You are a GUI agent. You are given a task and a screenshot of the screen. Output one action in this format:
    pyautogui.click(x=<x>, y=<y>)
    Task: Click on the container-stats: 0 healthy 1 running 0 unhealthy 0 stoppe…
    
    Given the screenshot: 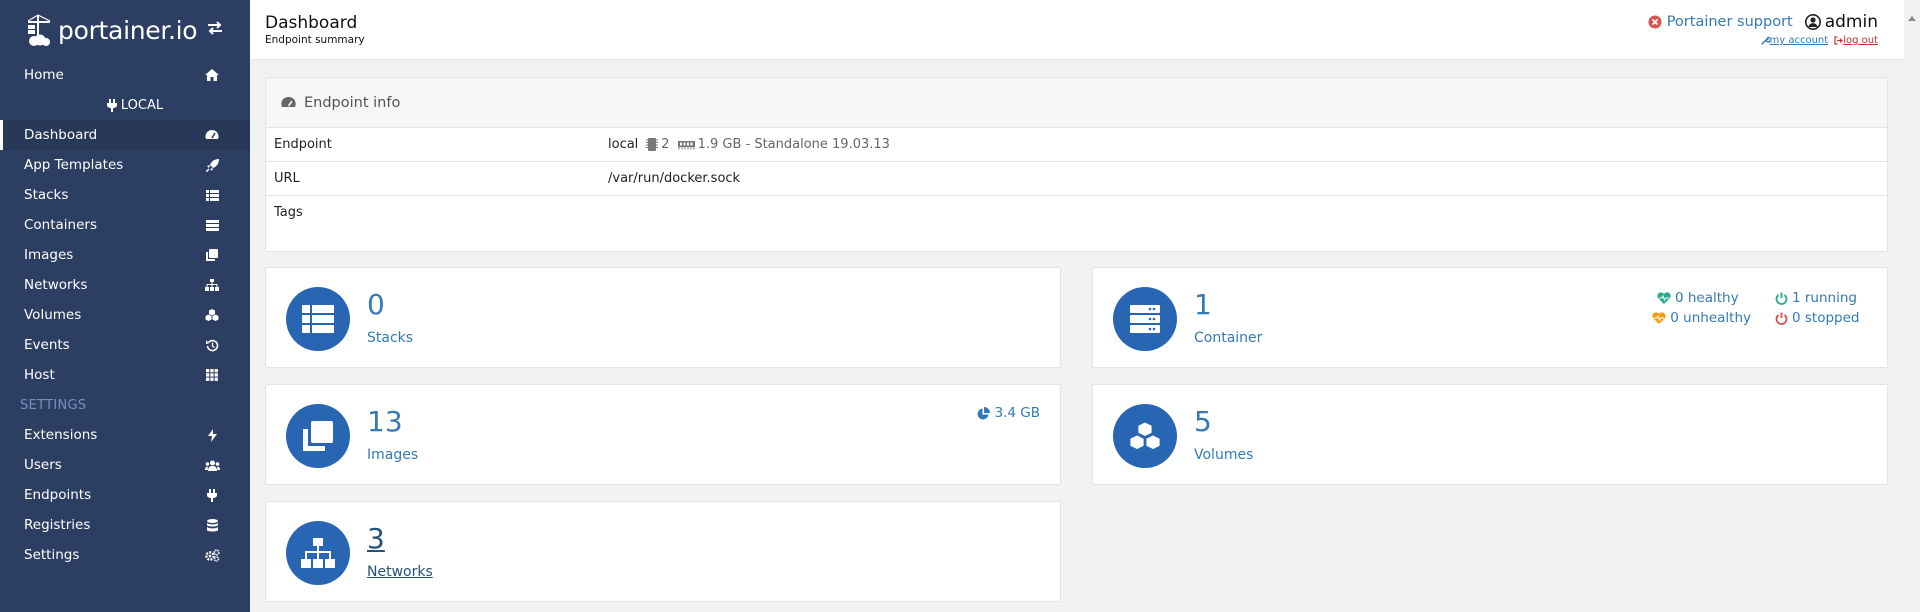 What is the action you would take?
    pyautogui.click(x=1760, y=308)
    